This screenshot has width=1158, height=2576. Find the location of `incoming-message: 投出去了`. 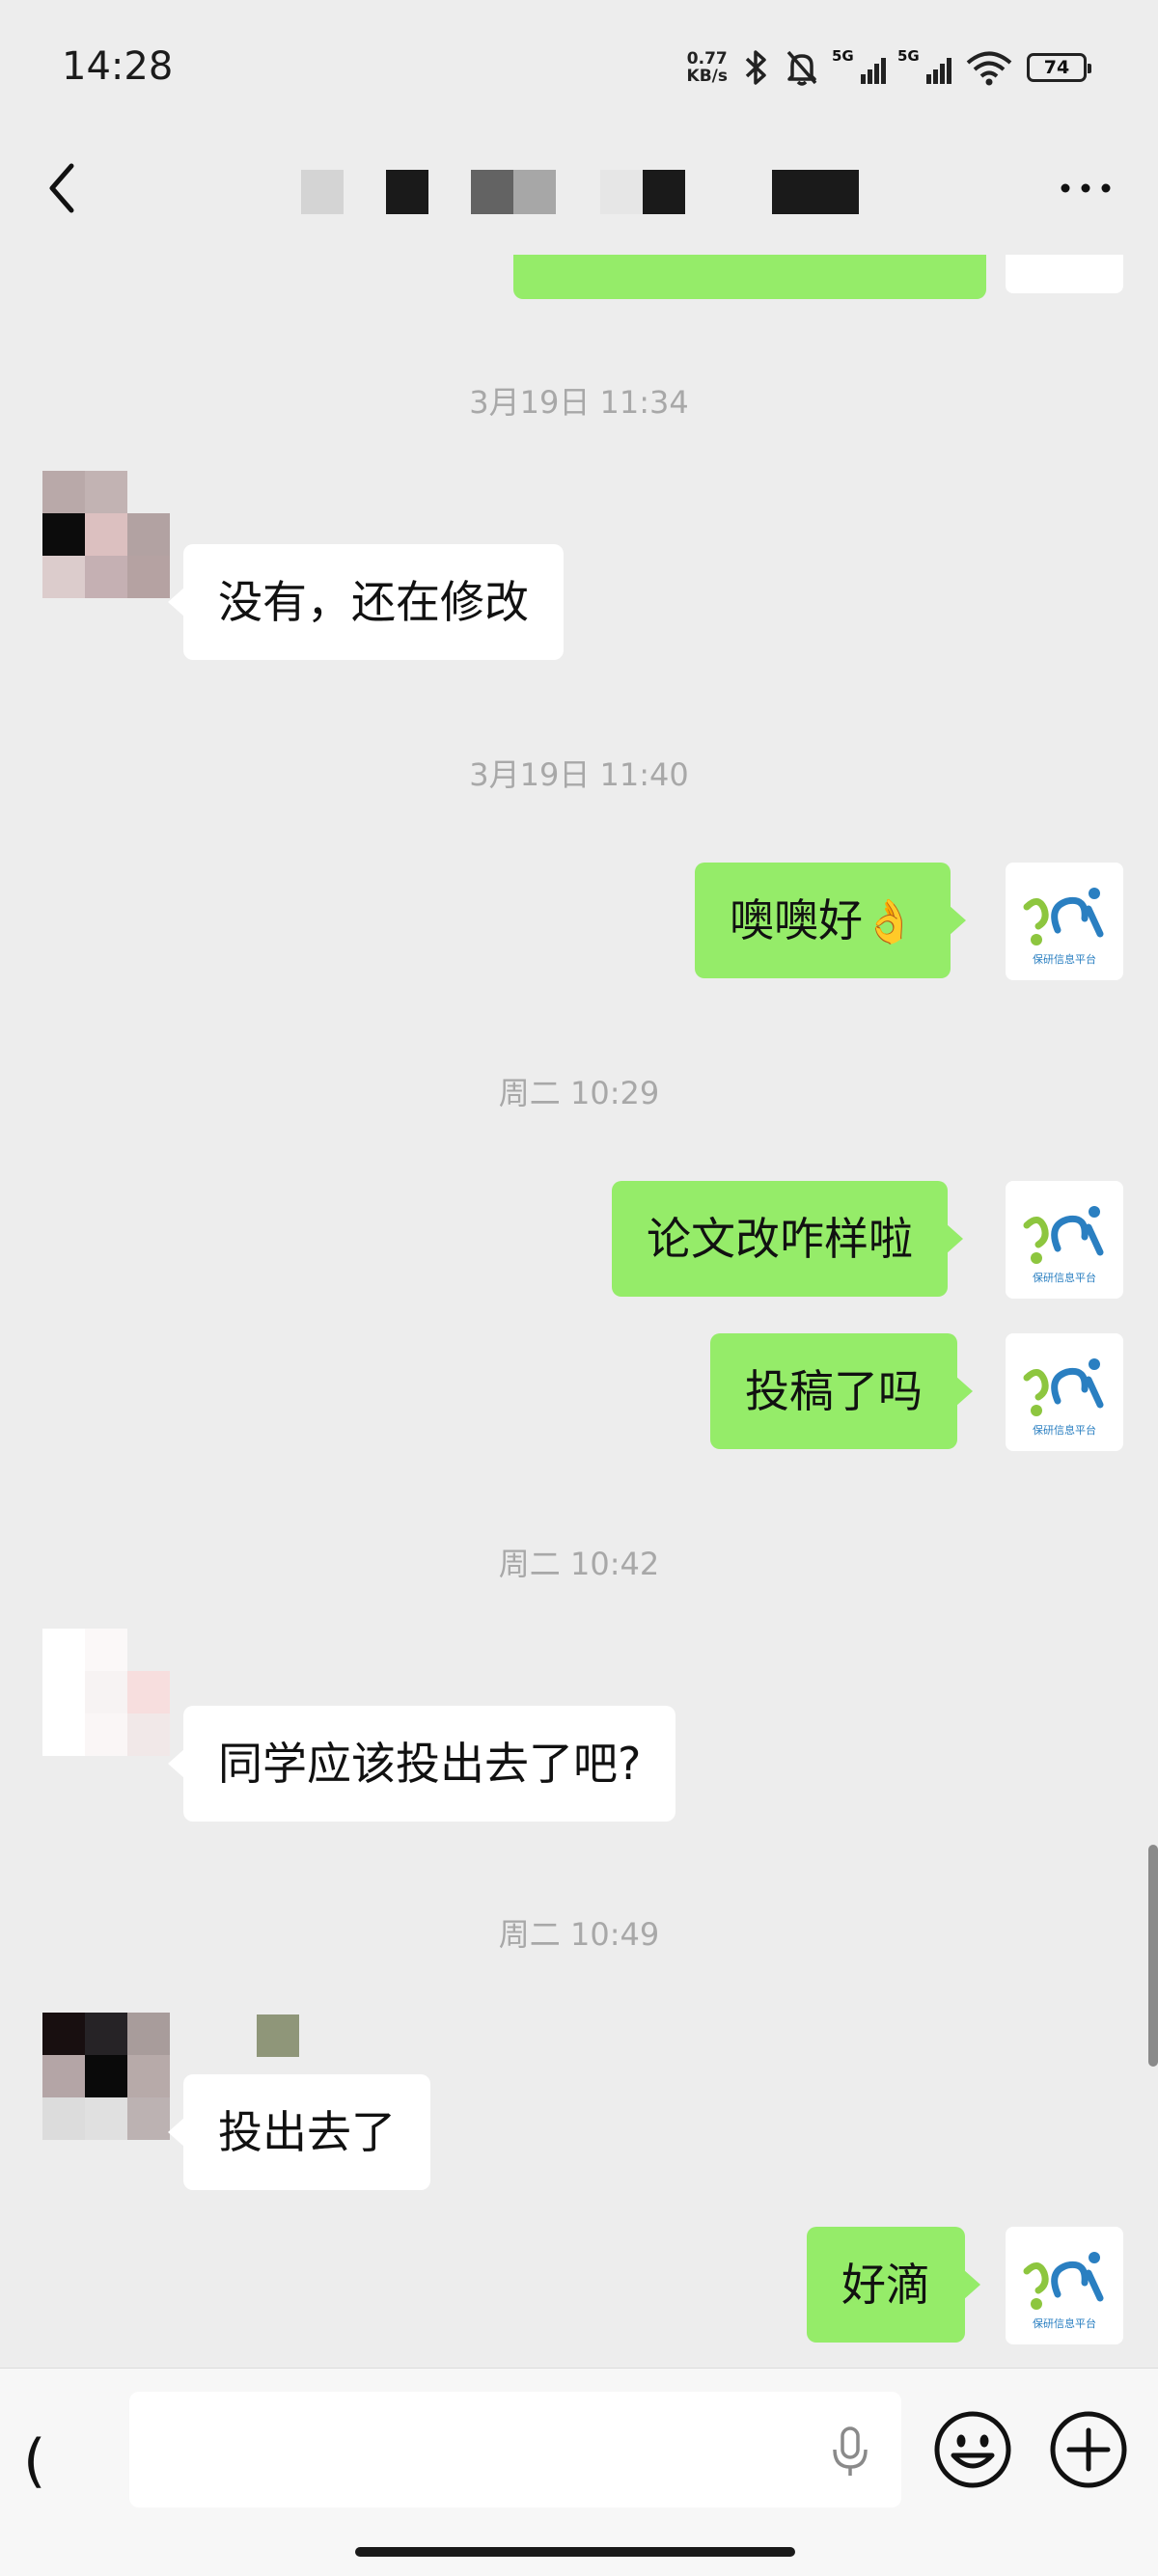

incoming-message: 投出去了 is located at coordinates (299, 2132).